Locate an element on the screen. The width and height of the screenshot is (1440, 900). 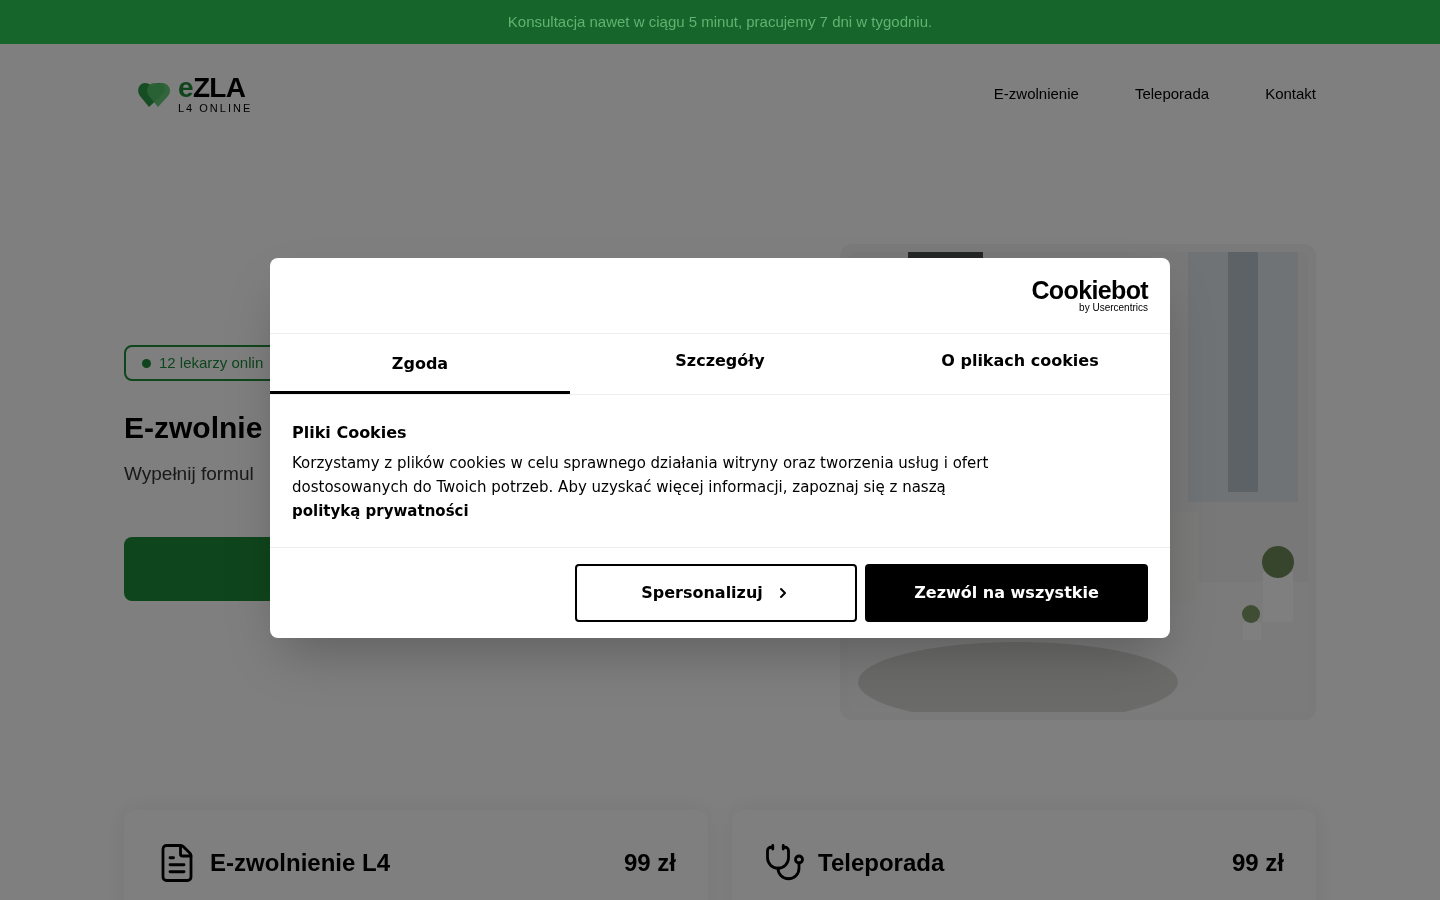
dialog-tab: Zgoda is located at coordinates (420, 364).